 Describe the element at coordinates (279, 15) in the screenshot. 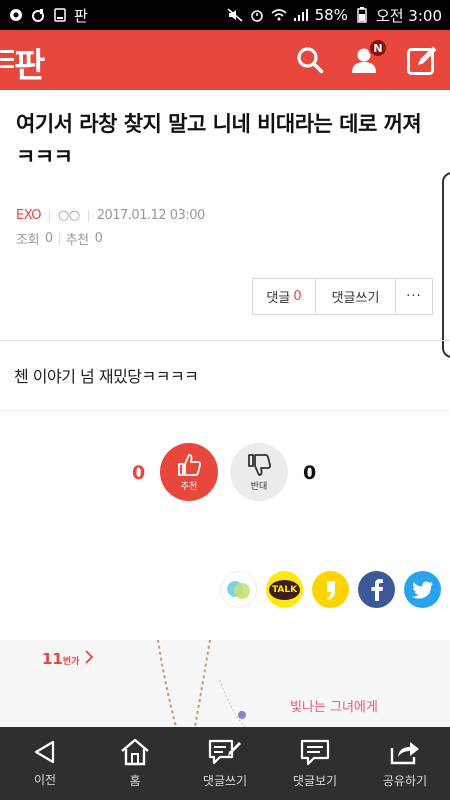

I see `wifi-icon` at that location.